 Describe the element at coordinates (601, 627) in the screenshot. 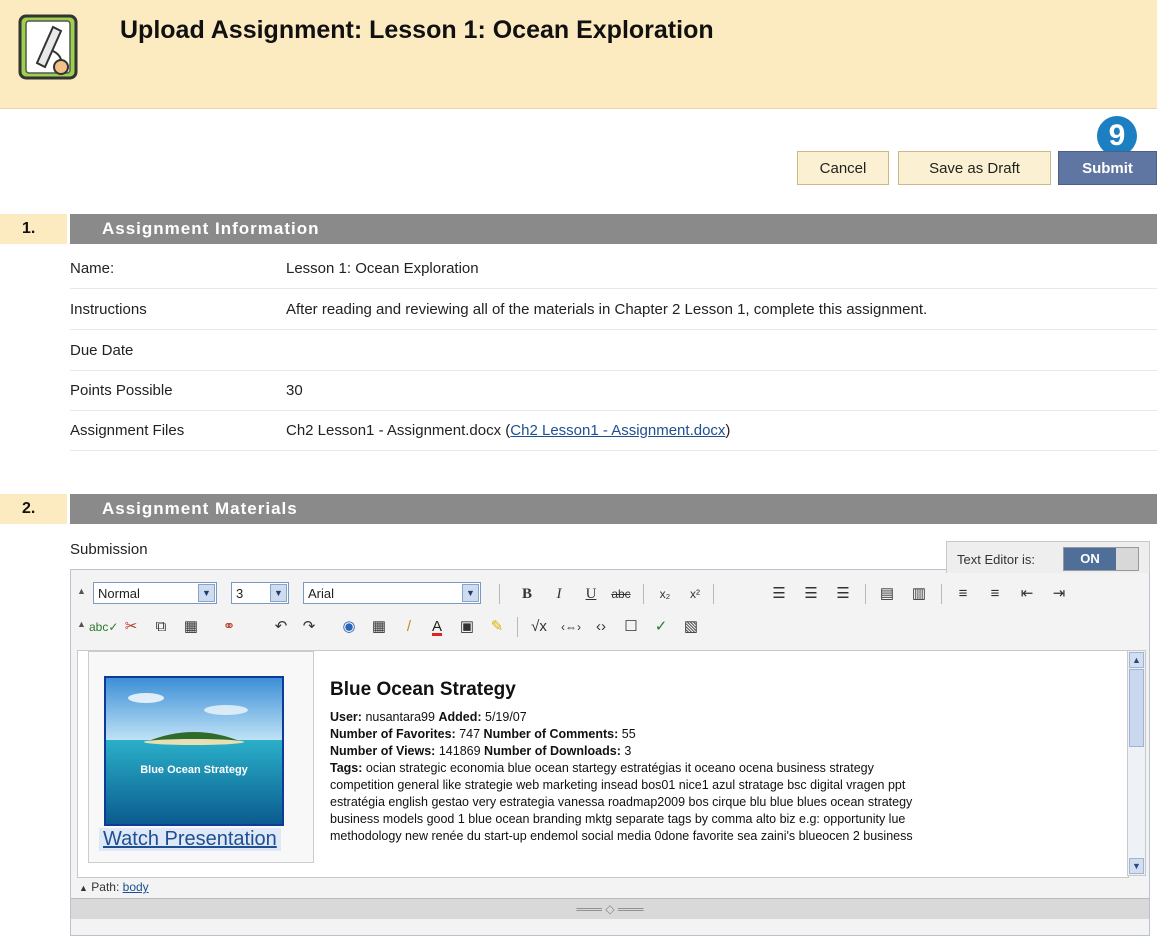

I see `html-code-icon: ‹›` at that location.